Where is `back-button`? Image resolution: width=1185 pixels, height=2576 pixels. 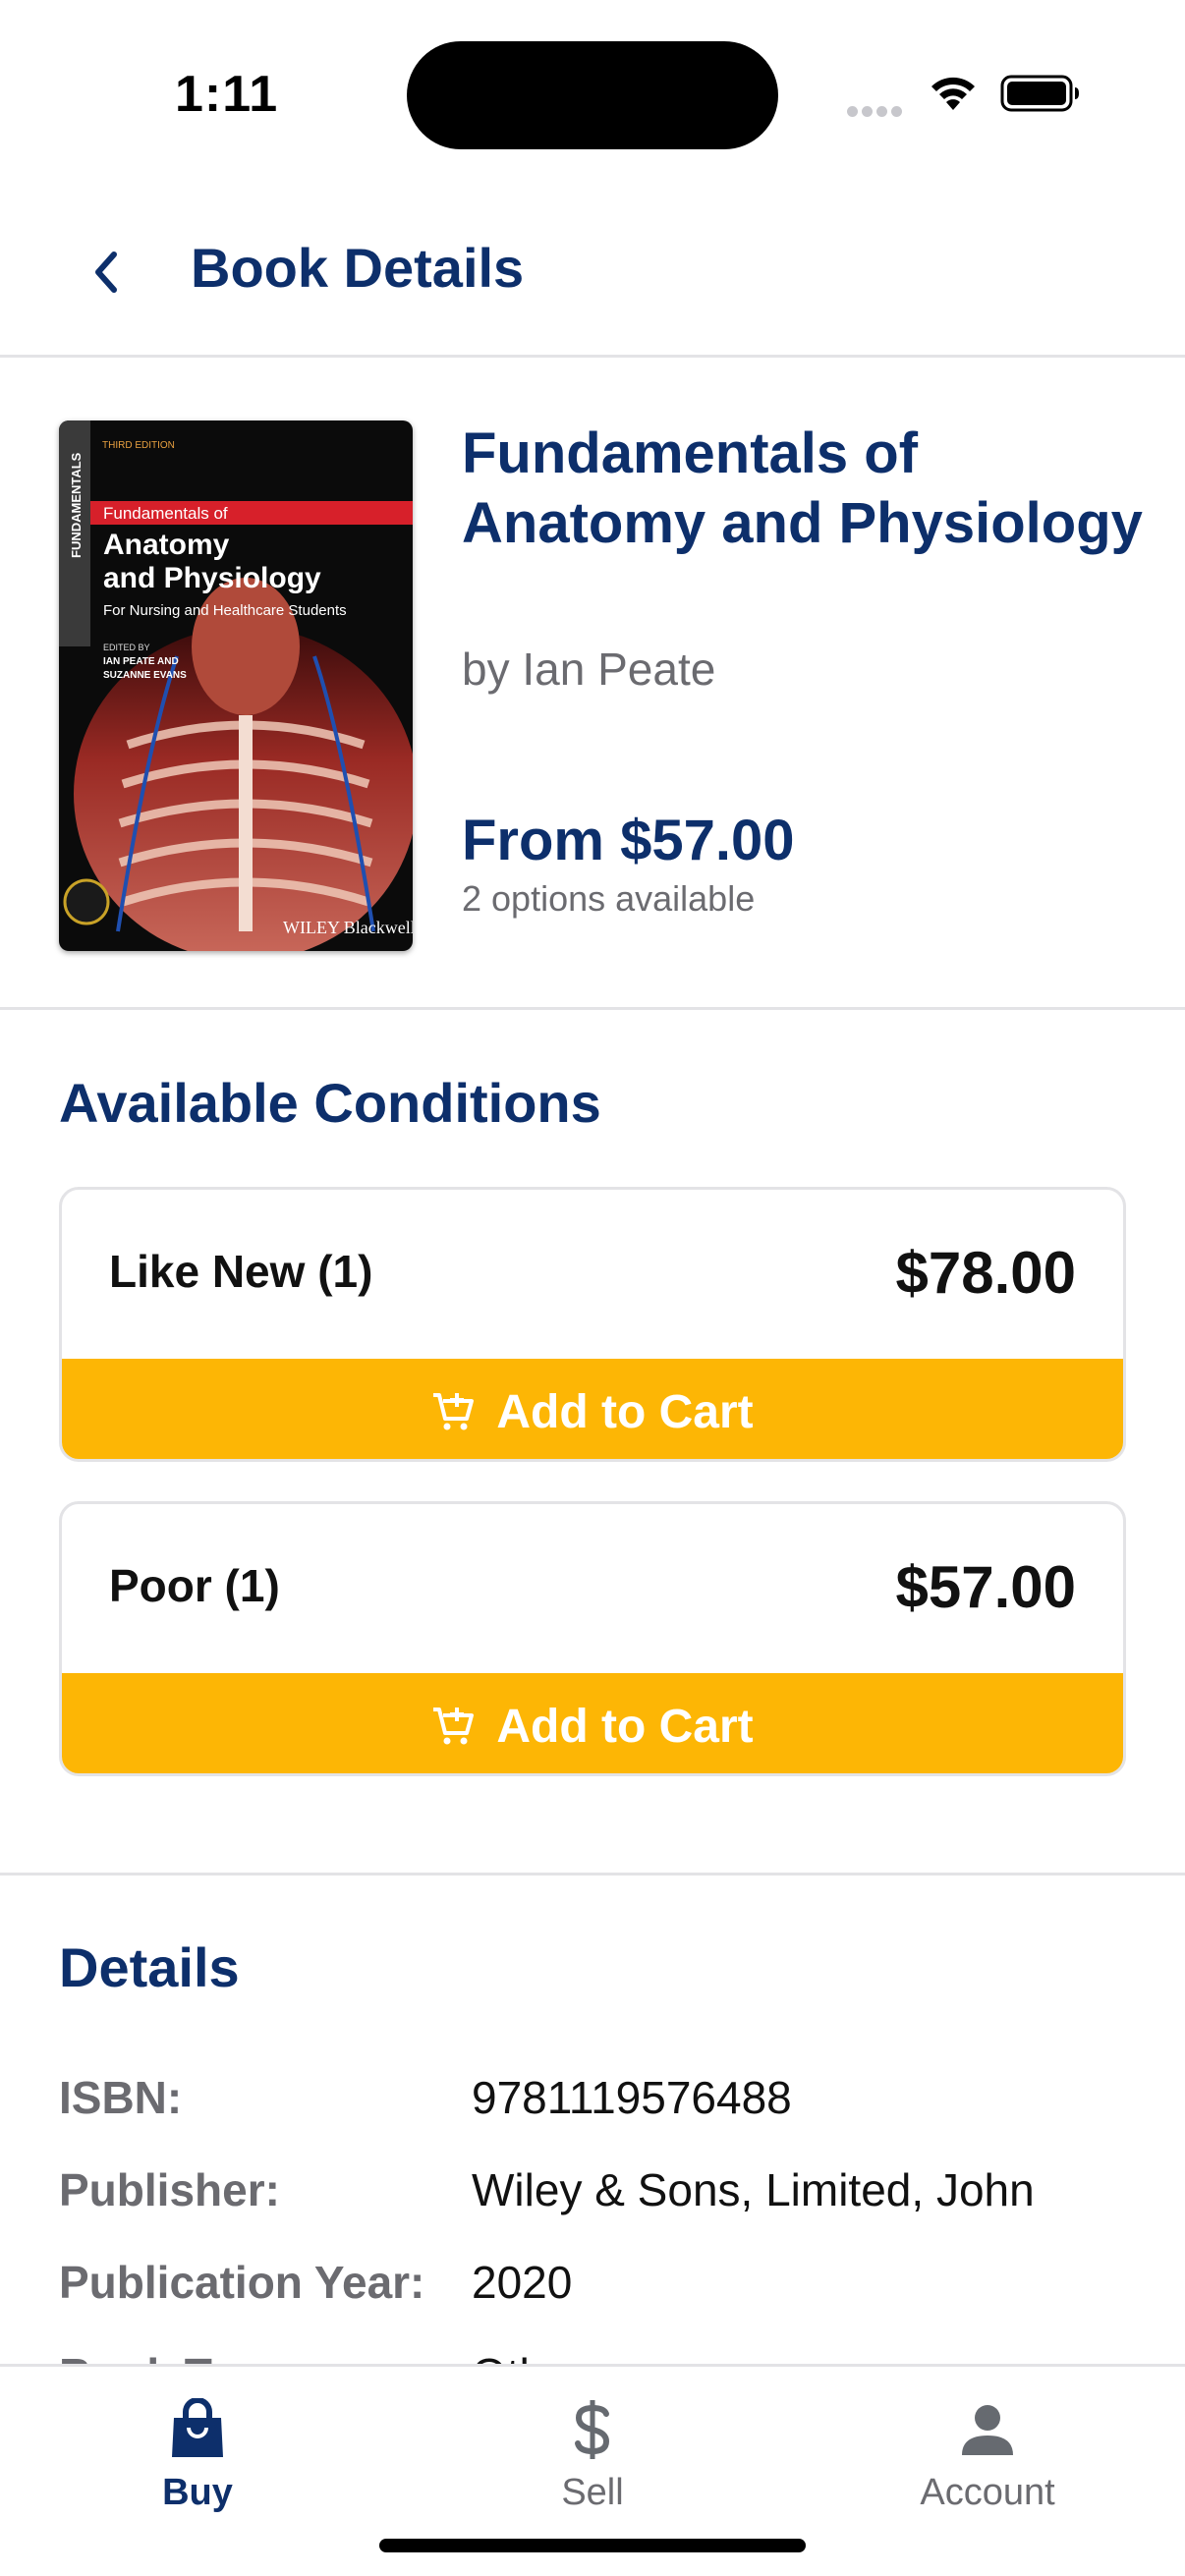
back-button is located at coordinates (107, 272).